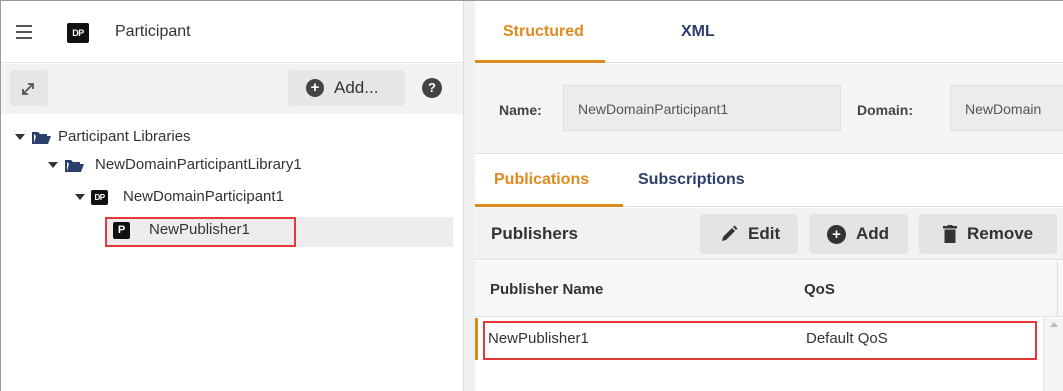 This screenshot has height=391, width=1063. I want to click on tree-item-label: NewDomainParticipant1, so click(203, 196).